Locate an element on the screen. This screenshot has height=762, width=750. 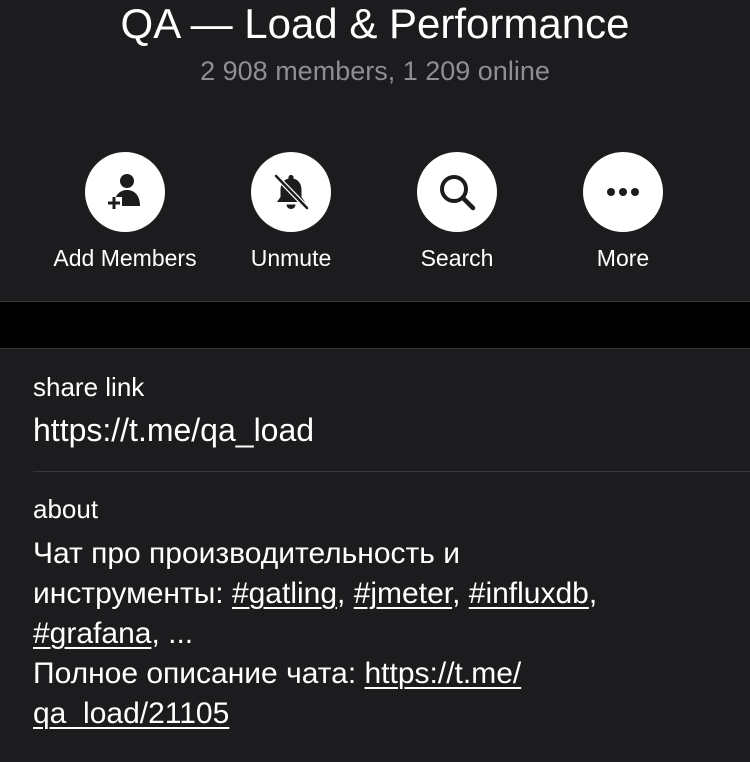
search-circle is located at coordinates (457, 192).